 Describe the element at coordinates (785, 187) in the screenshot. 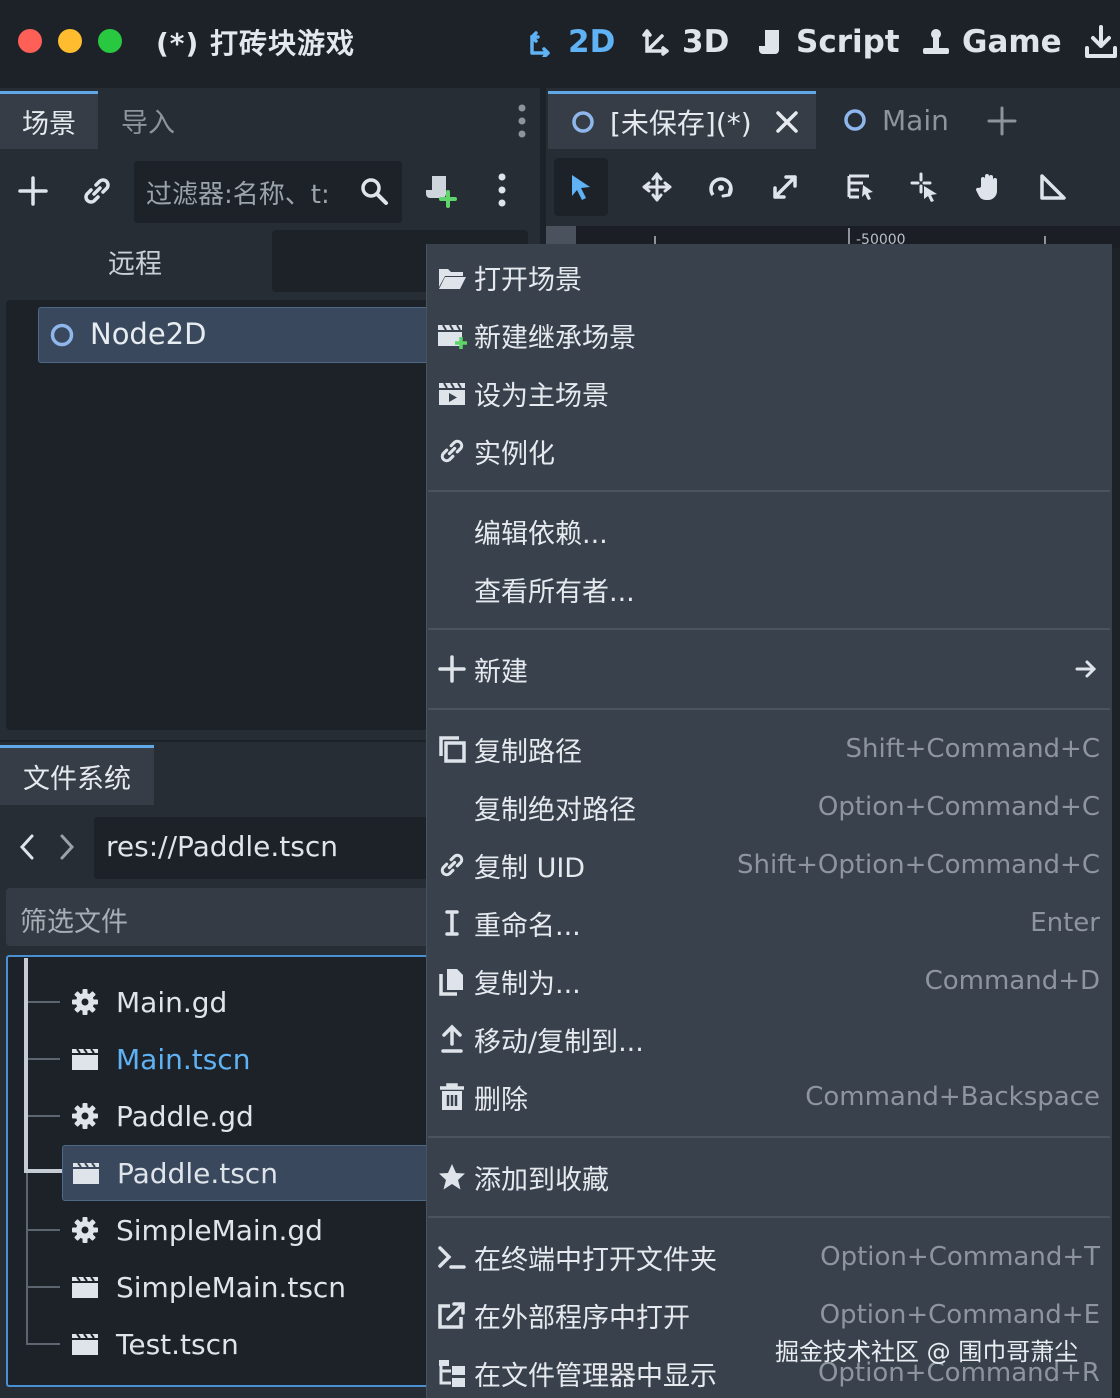

I see `scale-tool-button` at that location.